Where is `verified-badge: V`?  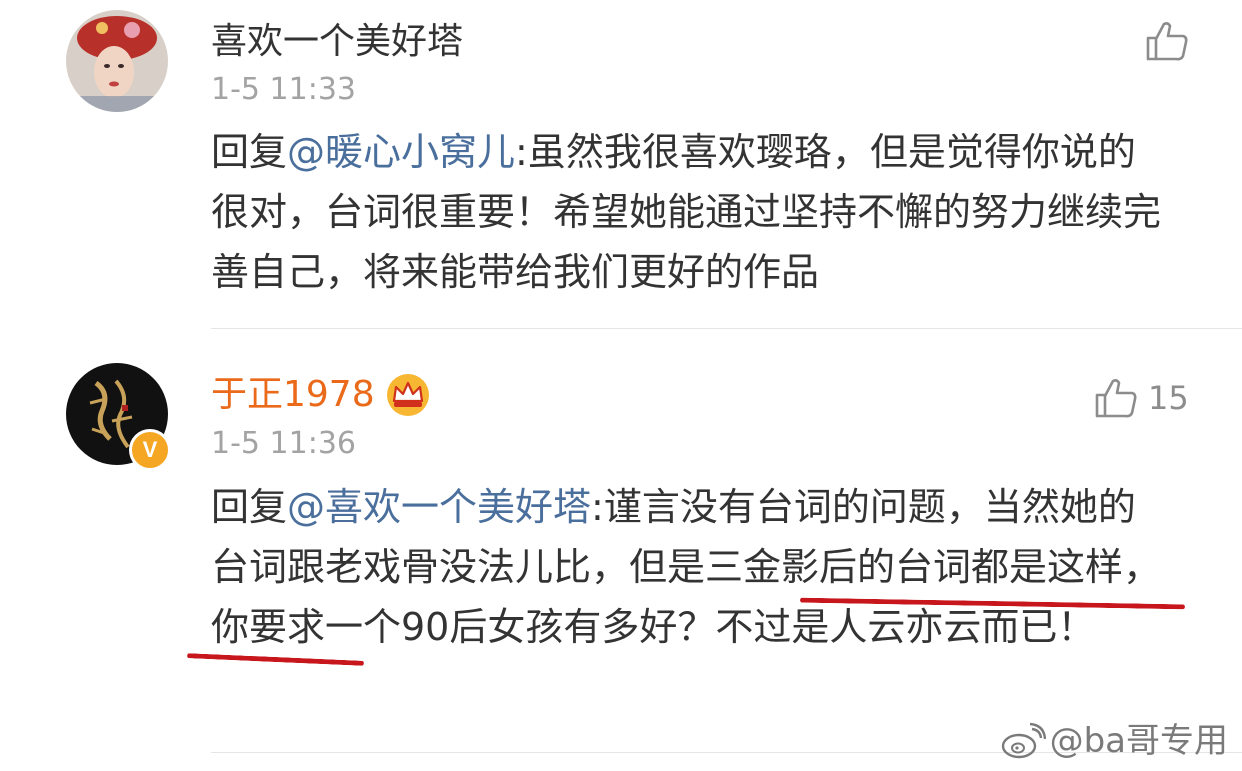
verified-badge: V is located at coordinates (150, 450).